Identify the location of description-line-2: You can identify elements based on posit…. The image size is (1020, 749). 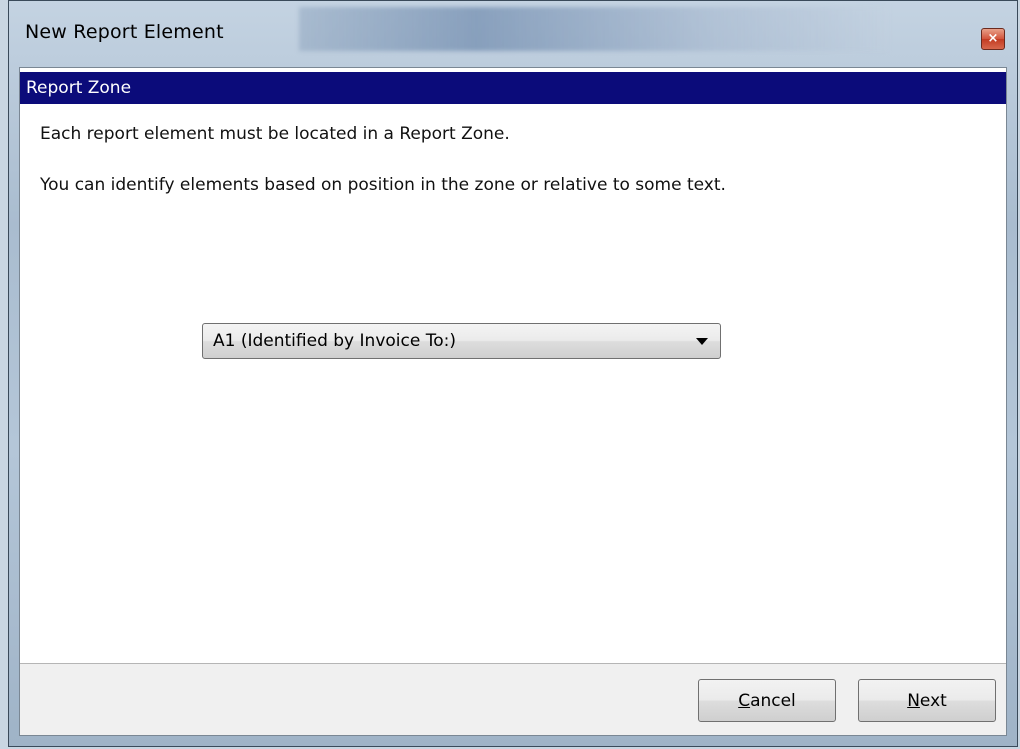
(383, 185).